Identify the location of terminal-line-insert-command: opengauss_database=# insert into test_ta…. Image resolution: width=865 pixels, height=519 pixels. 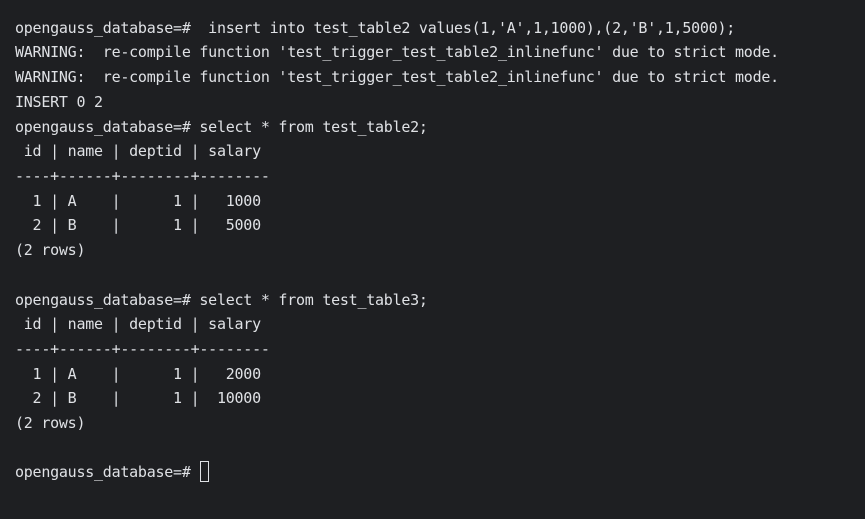
(375, 28).